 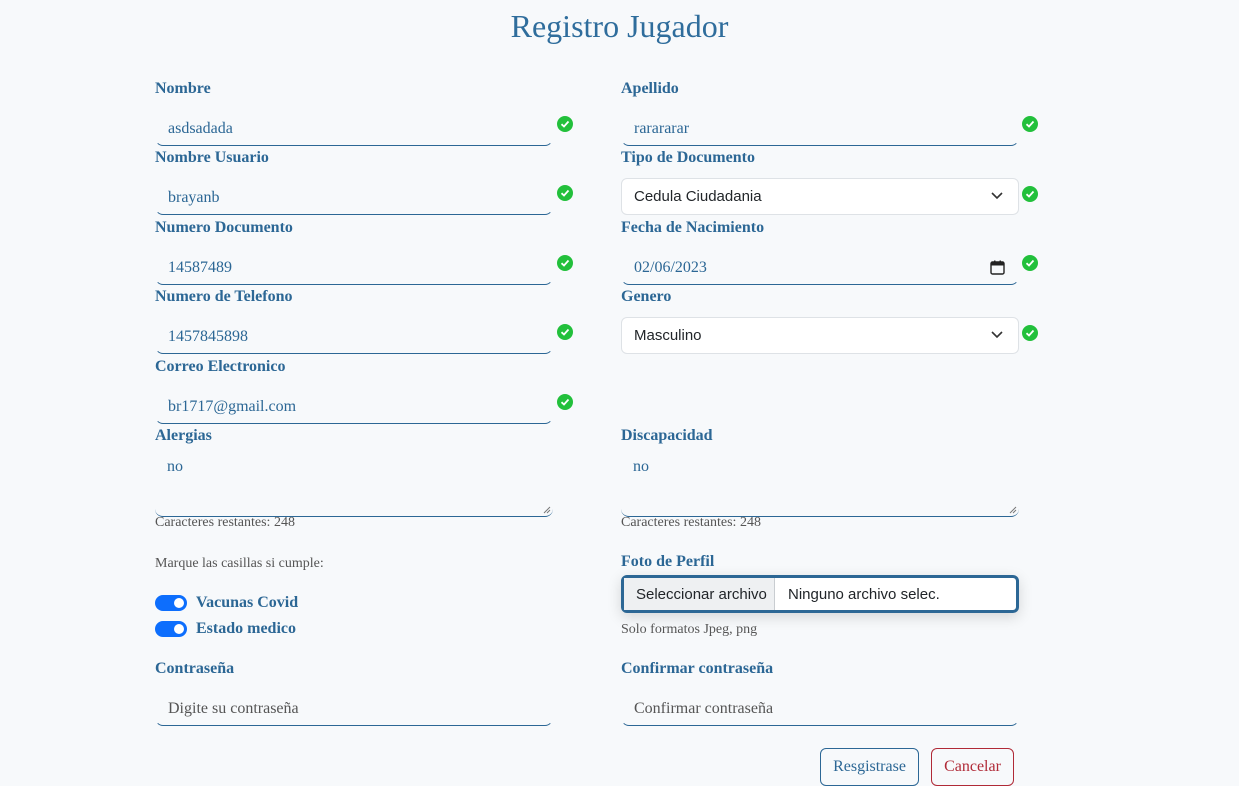 I want to click on discapacidad-label: Discapacidad, so click(x=667, y=435).